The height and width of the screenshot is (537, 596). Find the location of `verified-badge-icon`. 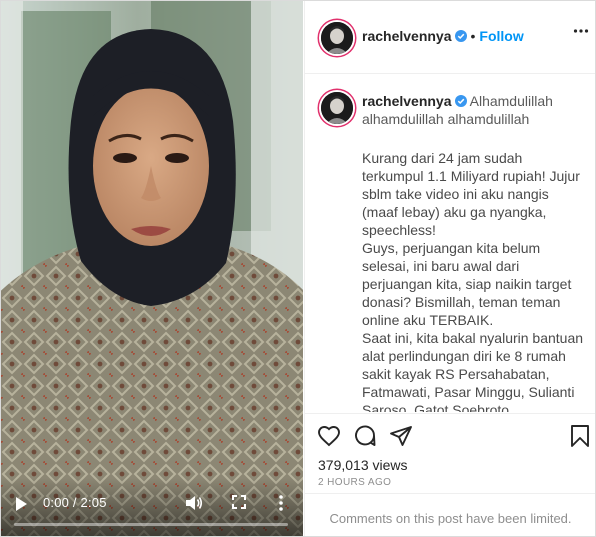

verified-badge-icon is located at coordinates (460, 36).